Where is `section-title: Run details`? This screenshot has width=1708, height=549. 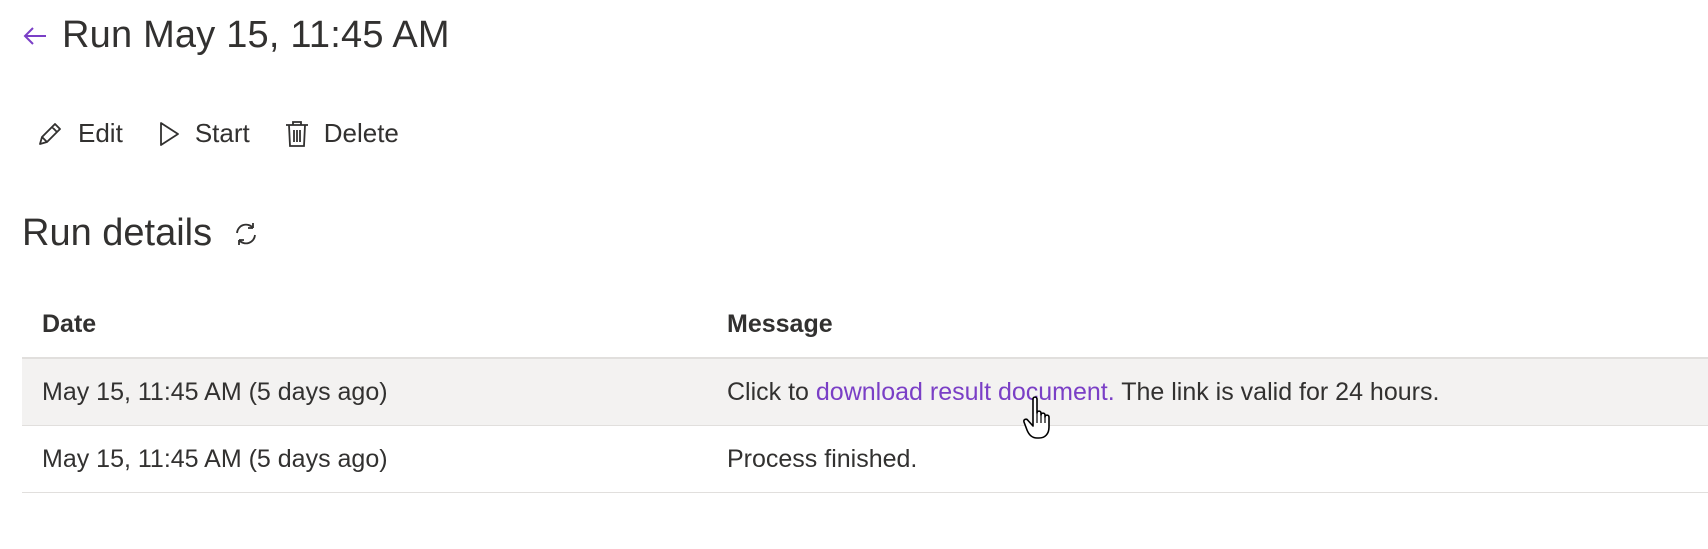 section-title: Run details is located at coordinates (117, 233).